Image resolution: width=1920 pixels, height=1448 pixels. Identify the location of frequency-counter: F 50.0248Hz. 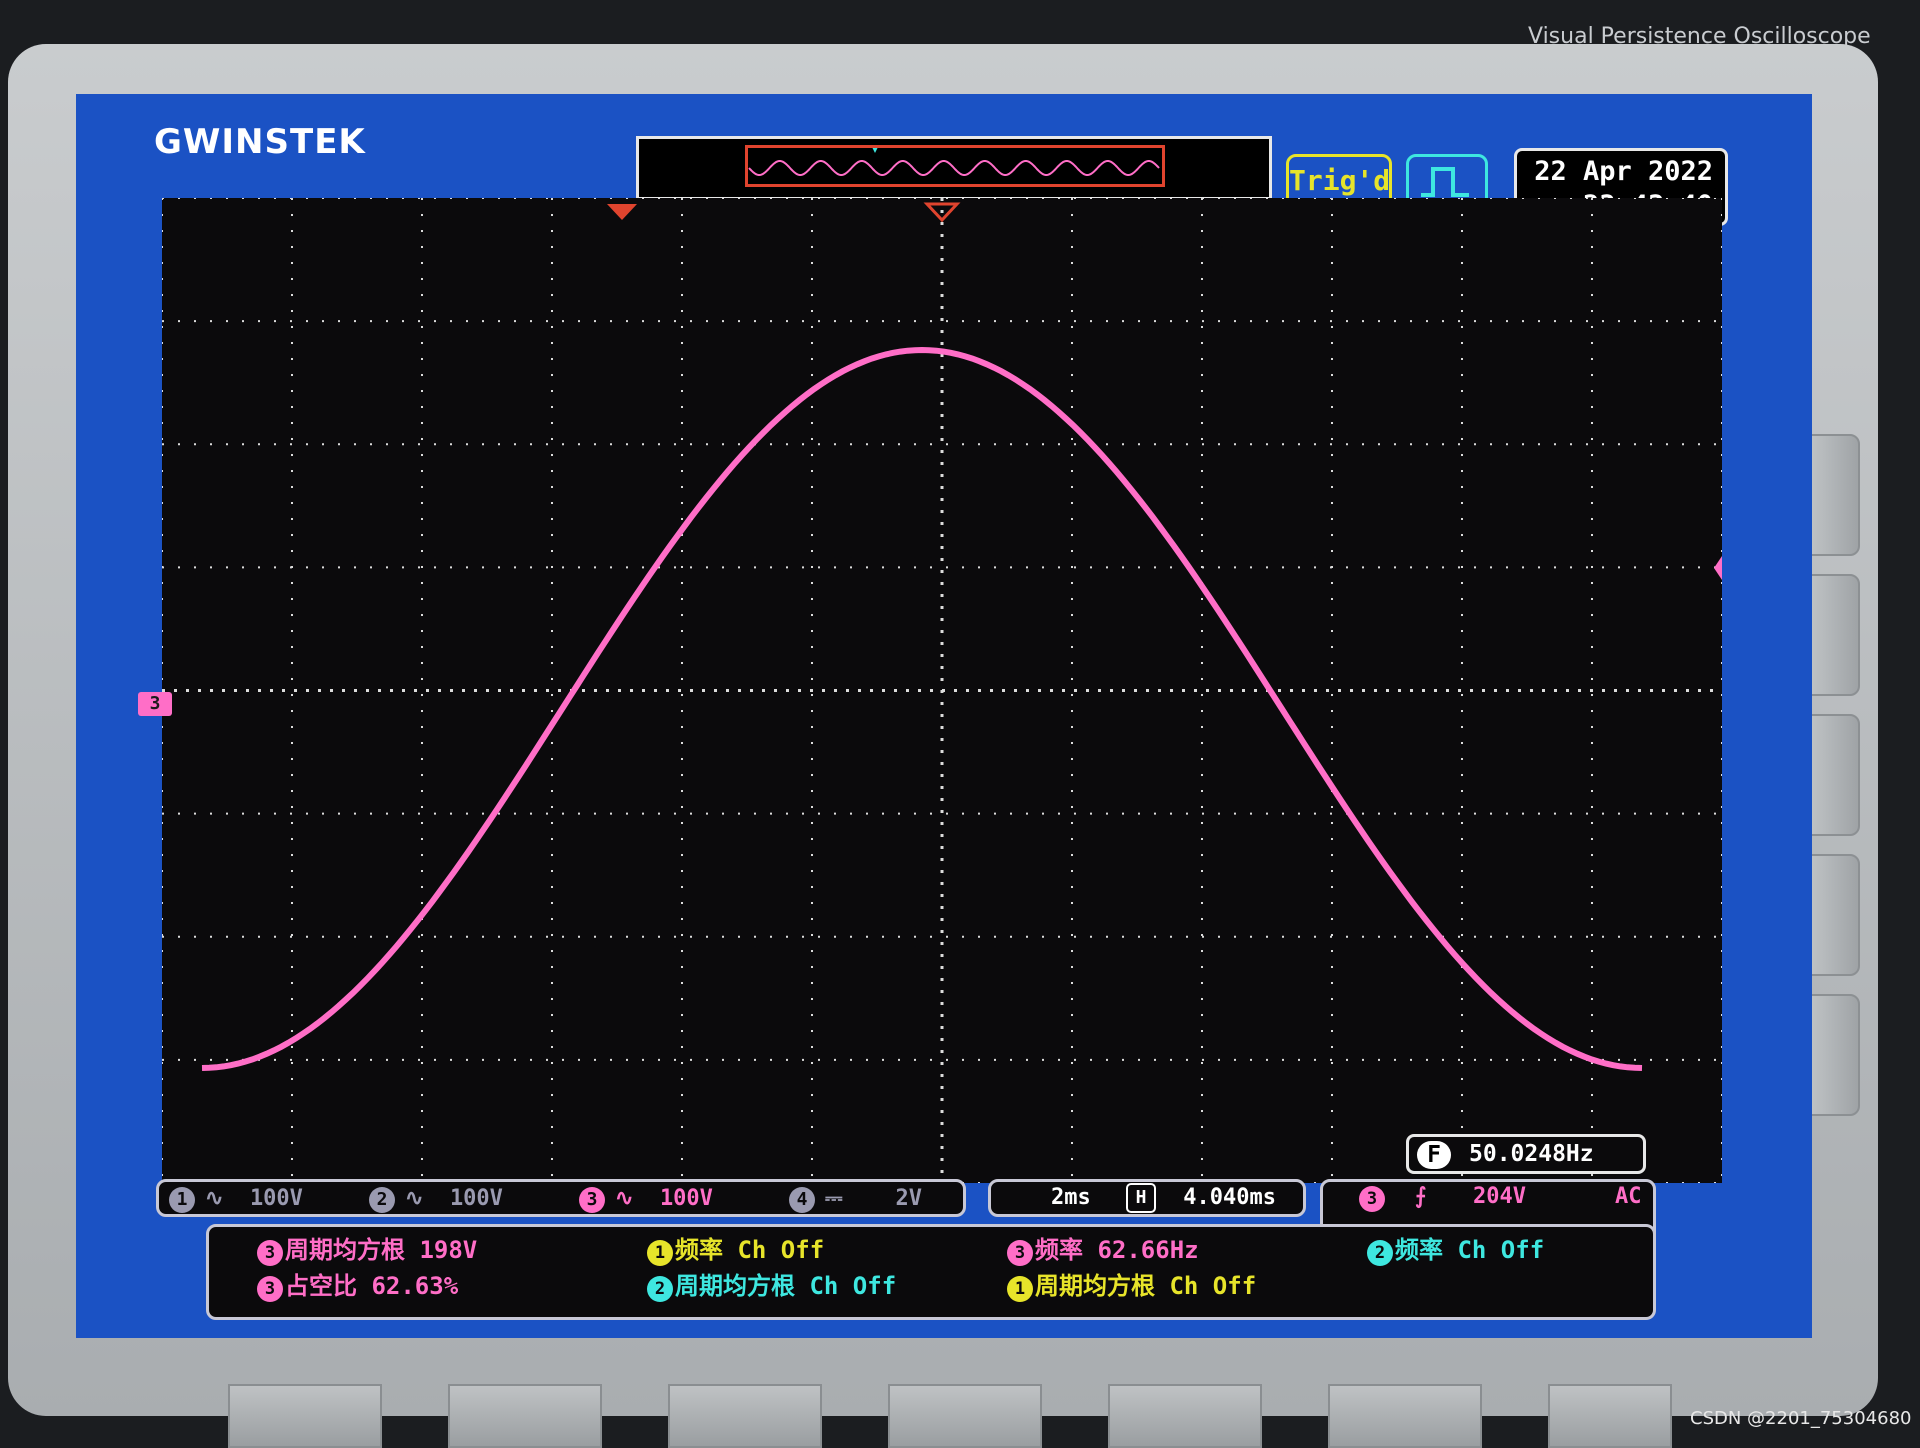
(1526, 1154).